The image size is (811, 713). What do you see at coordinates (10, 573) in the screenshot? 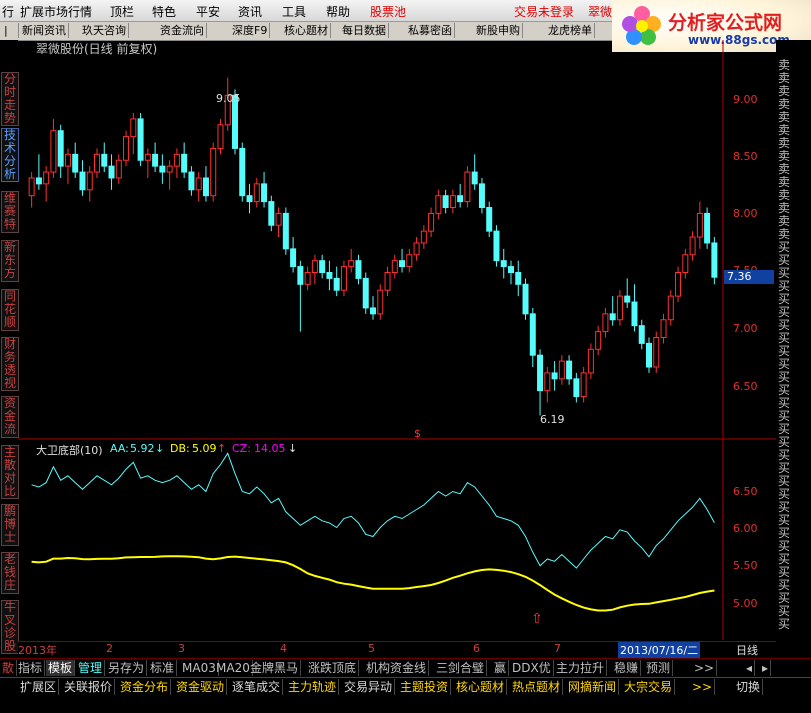
I see `sidebar-item-laoqianzhuang: 老钱庄` at bounding box center [10, 573].